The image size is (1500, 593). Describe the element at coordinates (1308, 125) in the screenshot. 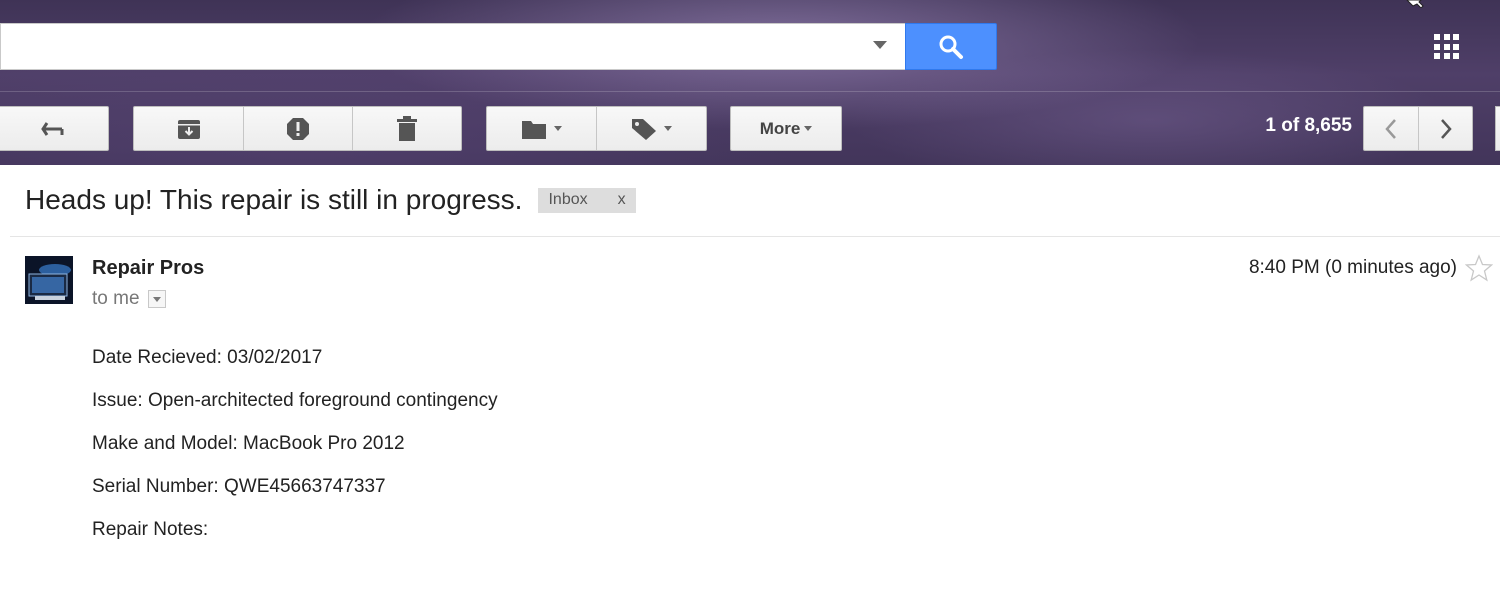

I see `message-count: 1 of 8,655` at that location.